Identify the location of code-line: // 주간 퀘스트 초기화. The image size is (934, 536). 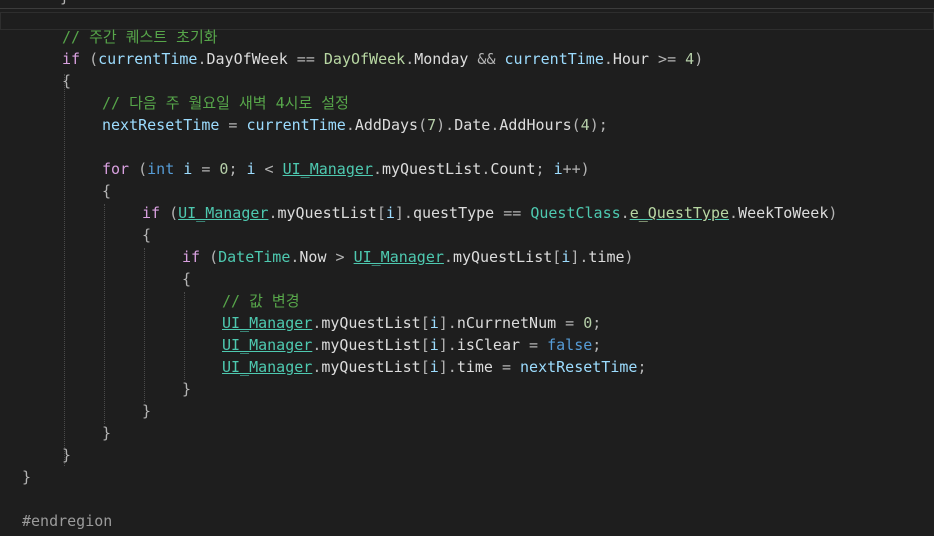
(140, 37).